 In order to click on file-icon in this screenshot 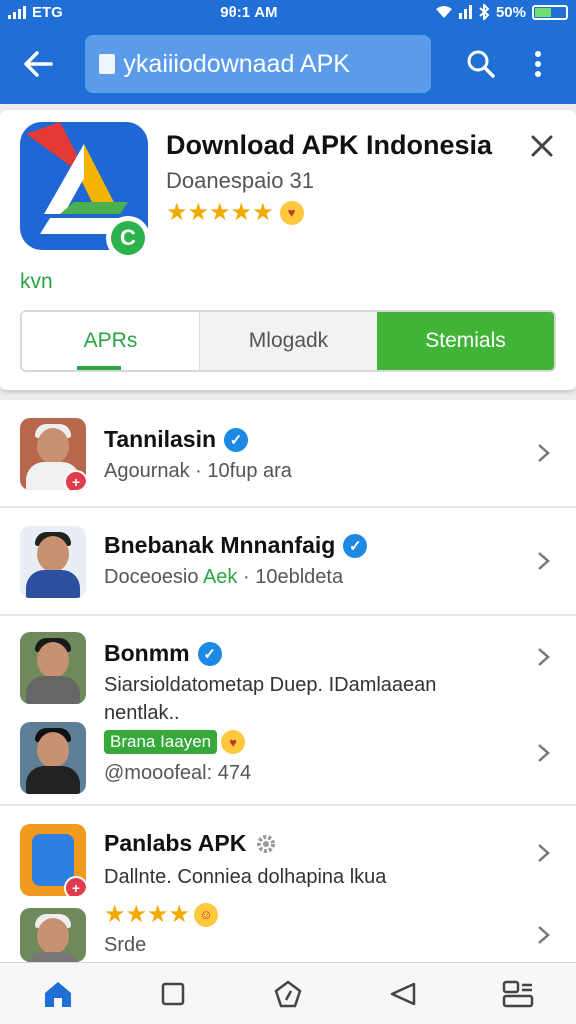, I will do `click(107, 64)`.